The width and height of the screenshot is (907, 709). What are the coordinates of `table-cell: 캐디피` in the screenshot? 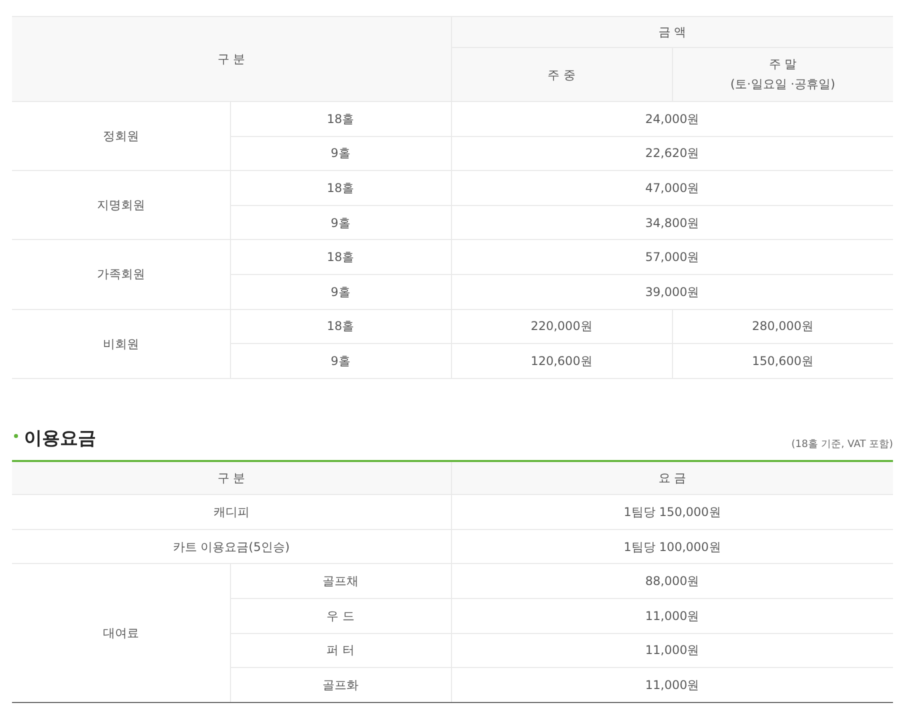 It's located at (232, 512).